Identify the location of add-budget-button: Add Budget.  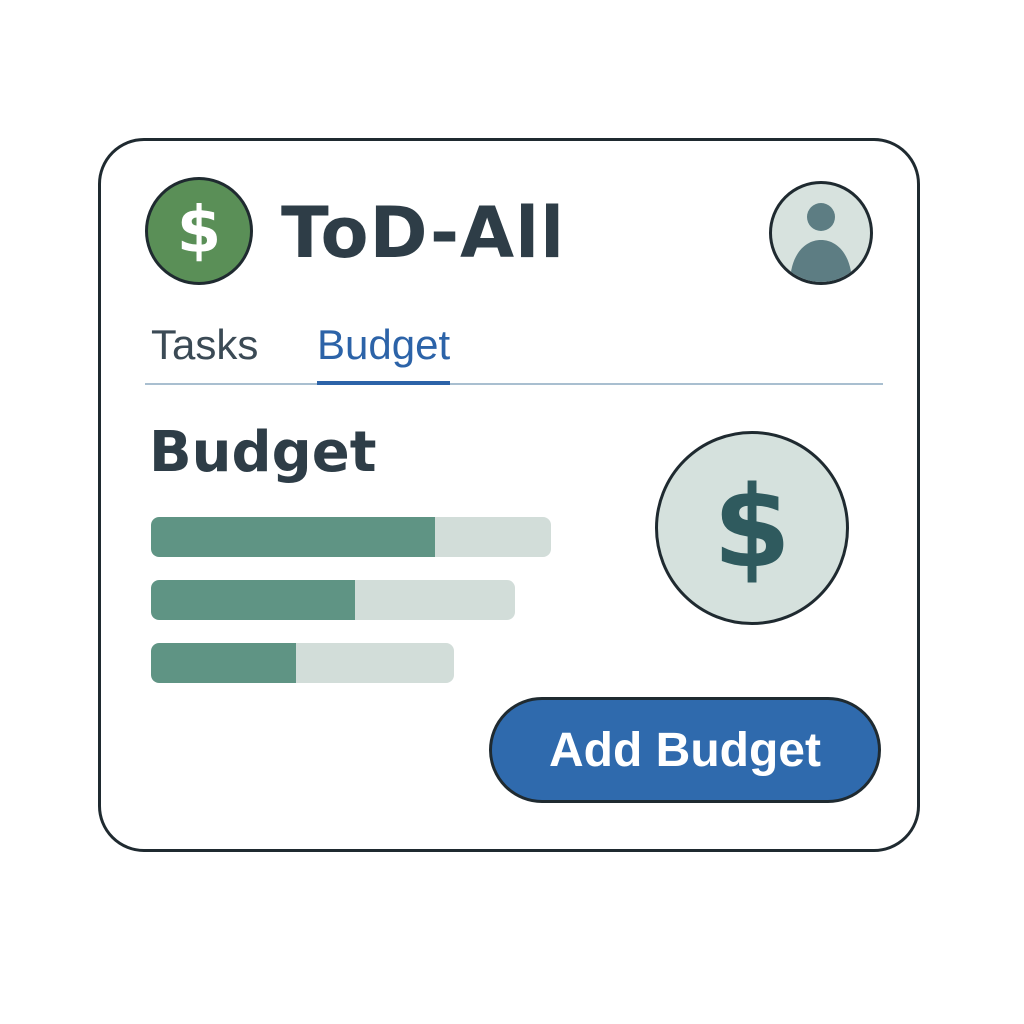
(685, 750).